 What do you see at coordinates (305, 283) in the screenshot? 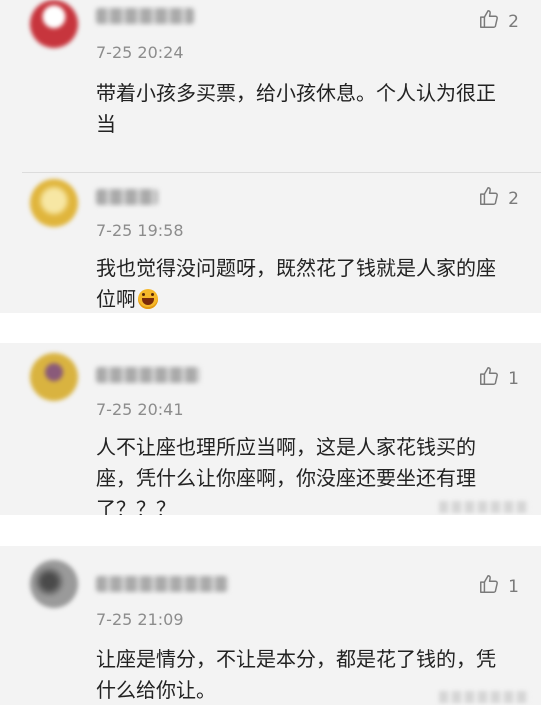
I see `comment-text: 我也觉得没问题呀，既然花了钱就是人家的座位啊` at bounding box center [305, 283].